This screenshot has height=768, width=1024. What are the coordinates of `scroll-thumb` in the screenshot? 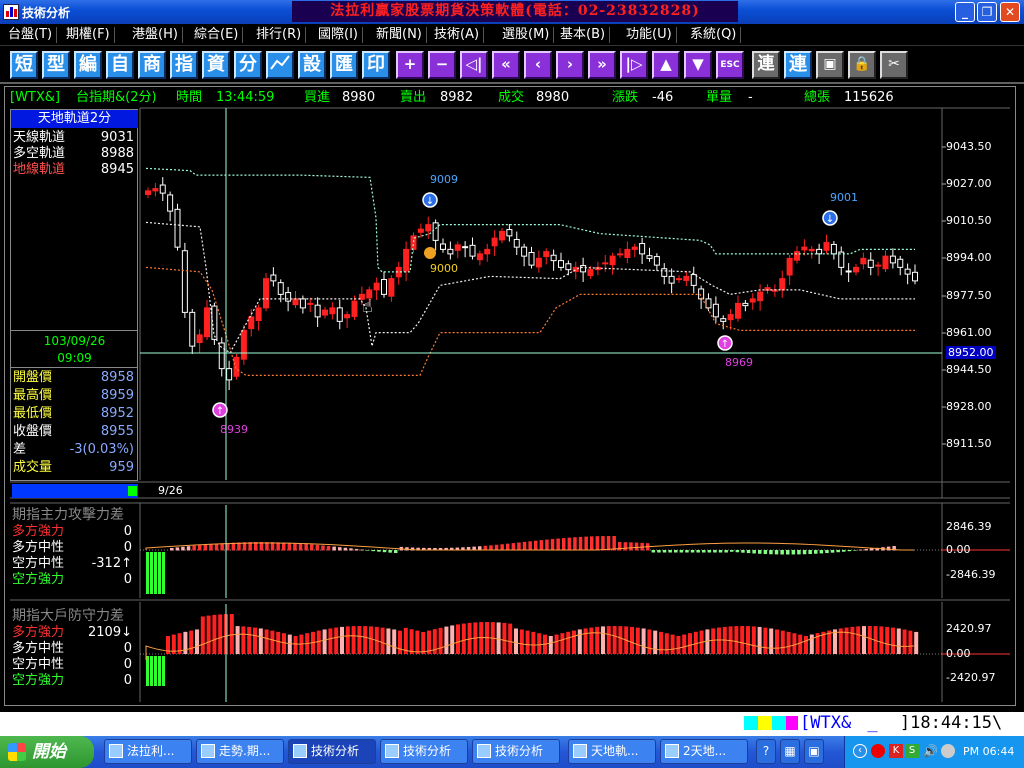 It's located at (132, 491).